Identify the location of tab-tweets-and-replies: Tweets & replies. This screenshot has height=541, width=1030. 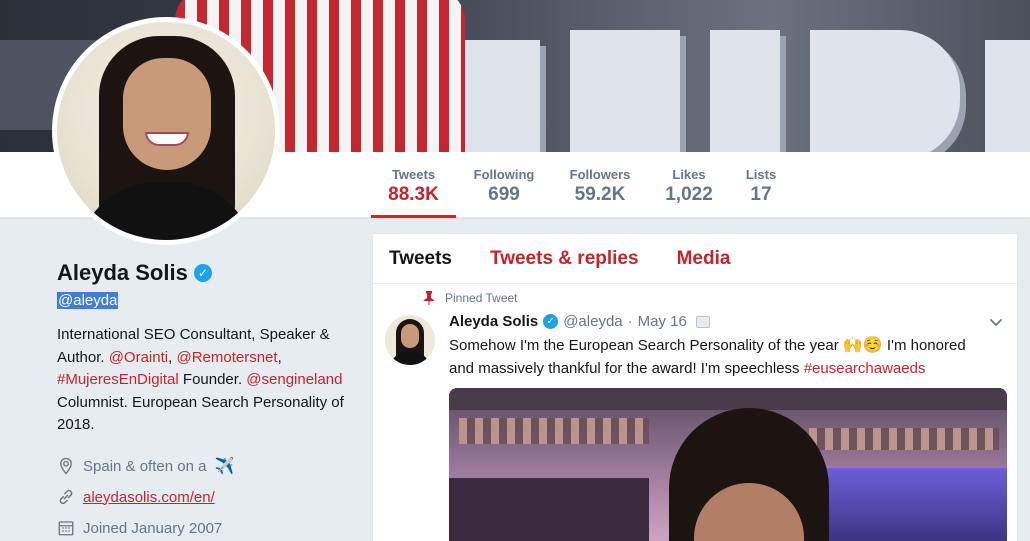
(564, 259).